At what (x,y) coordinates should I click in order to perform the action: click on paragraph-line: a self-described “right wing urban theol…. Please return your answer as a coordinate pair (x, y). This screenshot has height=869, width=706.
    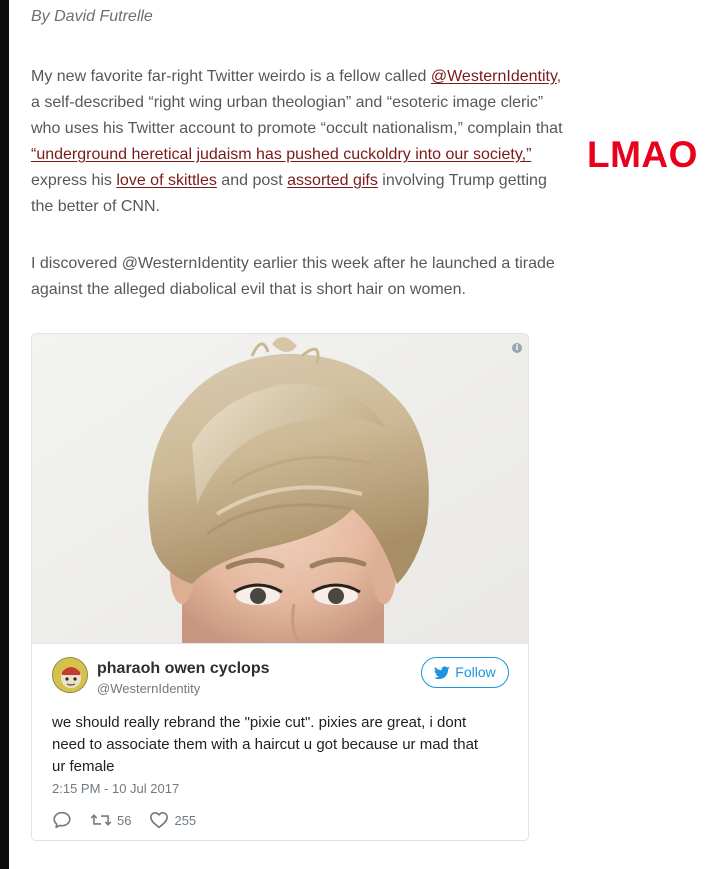
    Looking at the image, I should click on (287, 102).